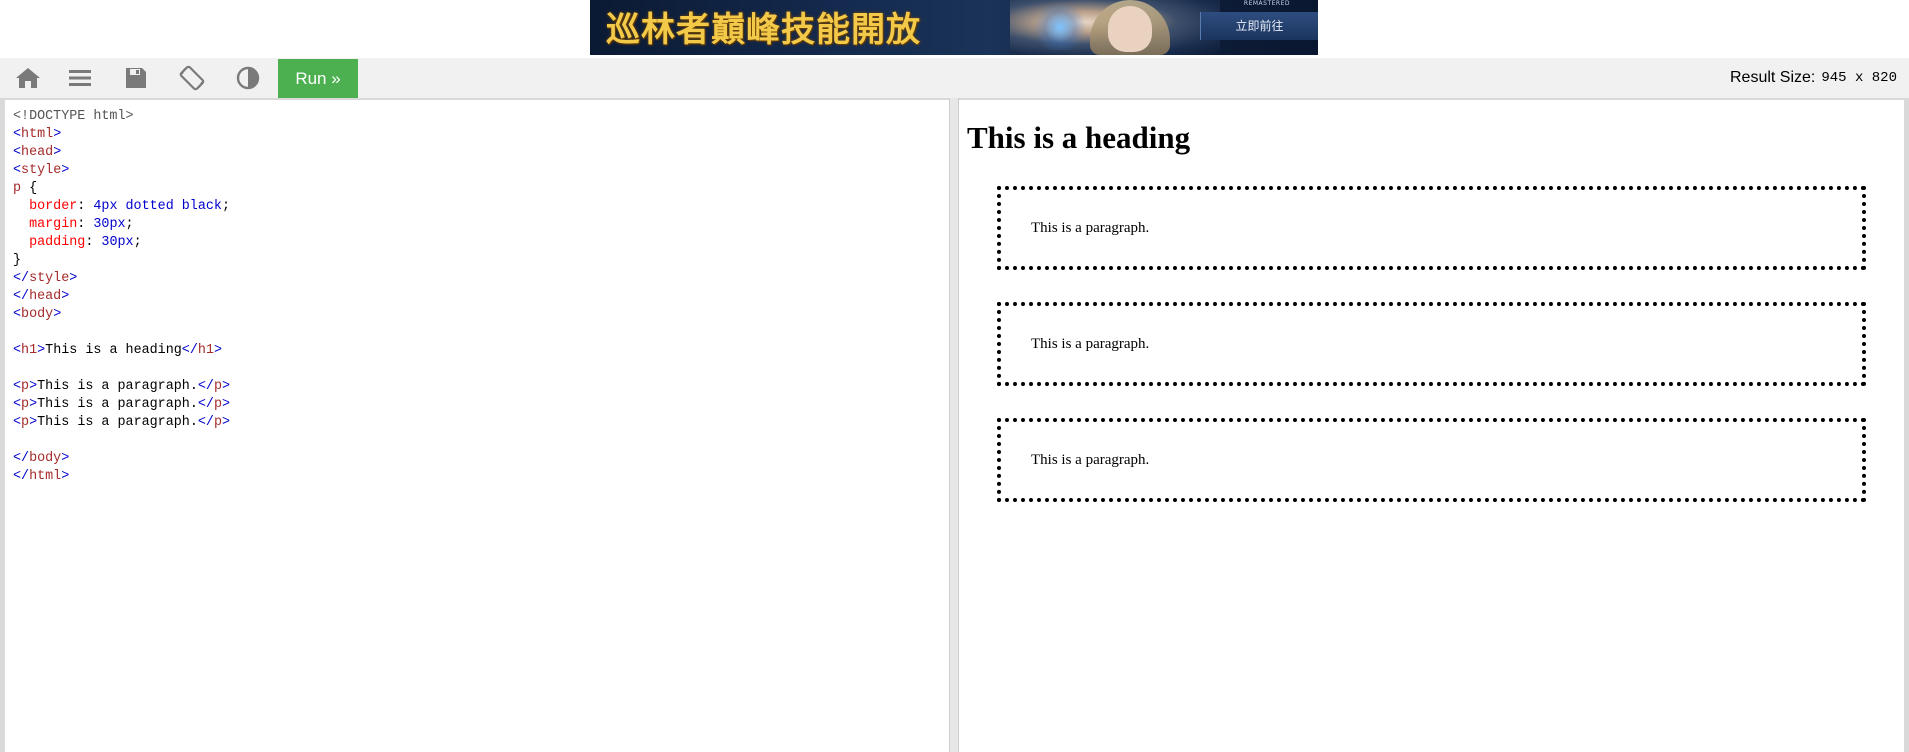 This screenshot has width=1909, height=752. I want to click on code-line: <style>, so click(121, 171).